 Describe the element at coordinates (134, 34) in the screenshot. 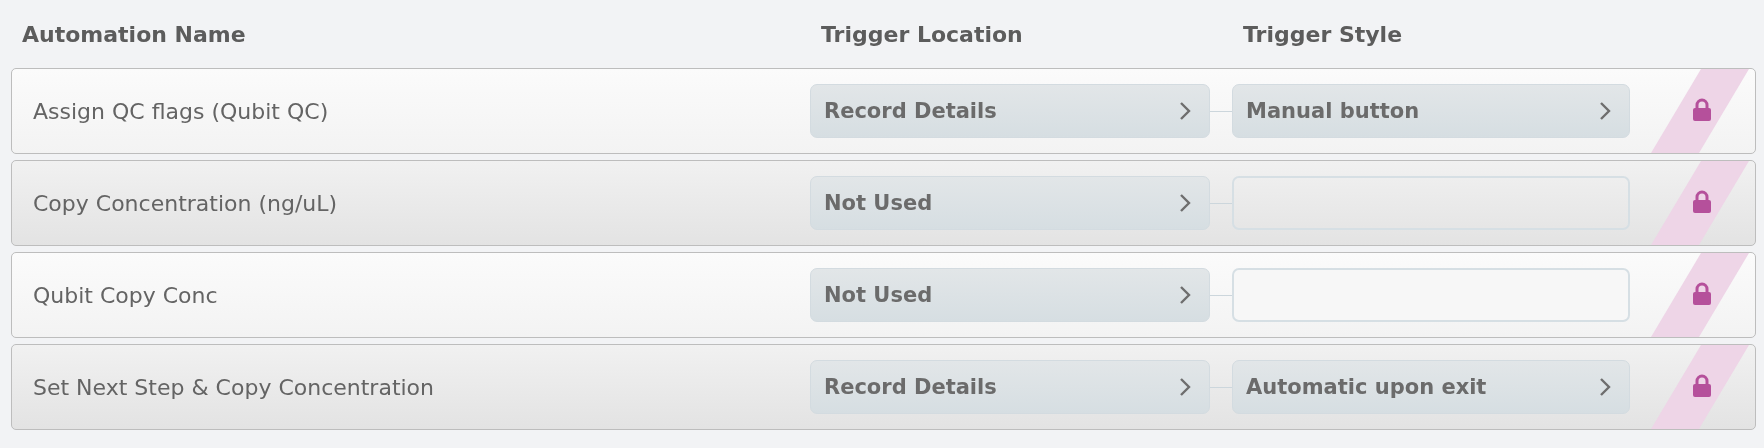

I see `automation-name-header: Automation Name` at that location.